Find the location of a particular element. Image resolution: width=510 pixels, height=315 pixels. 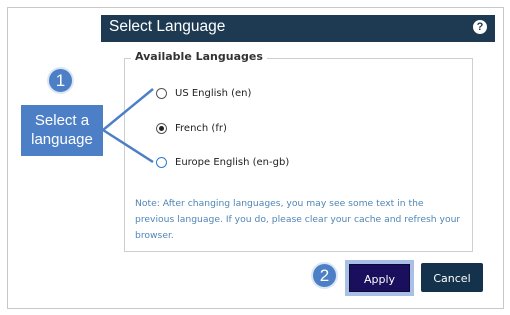

cancel-button: Cancel is located at coordinates (452, 277).